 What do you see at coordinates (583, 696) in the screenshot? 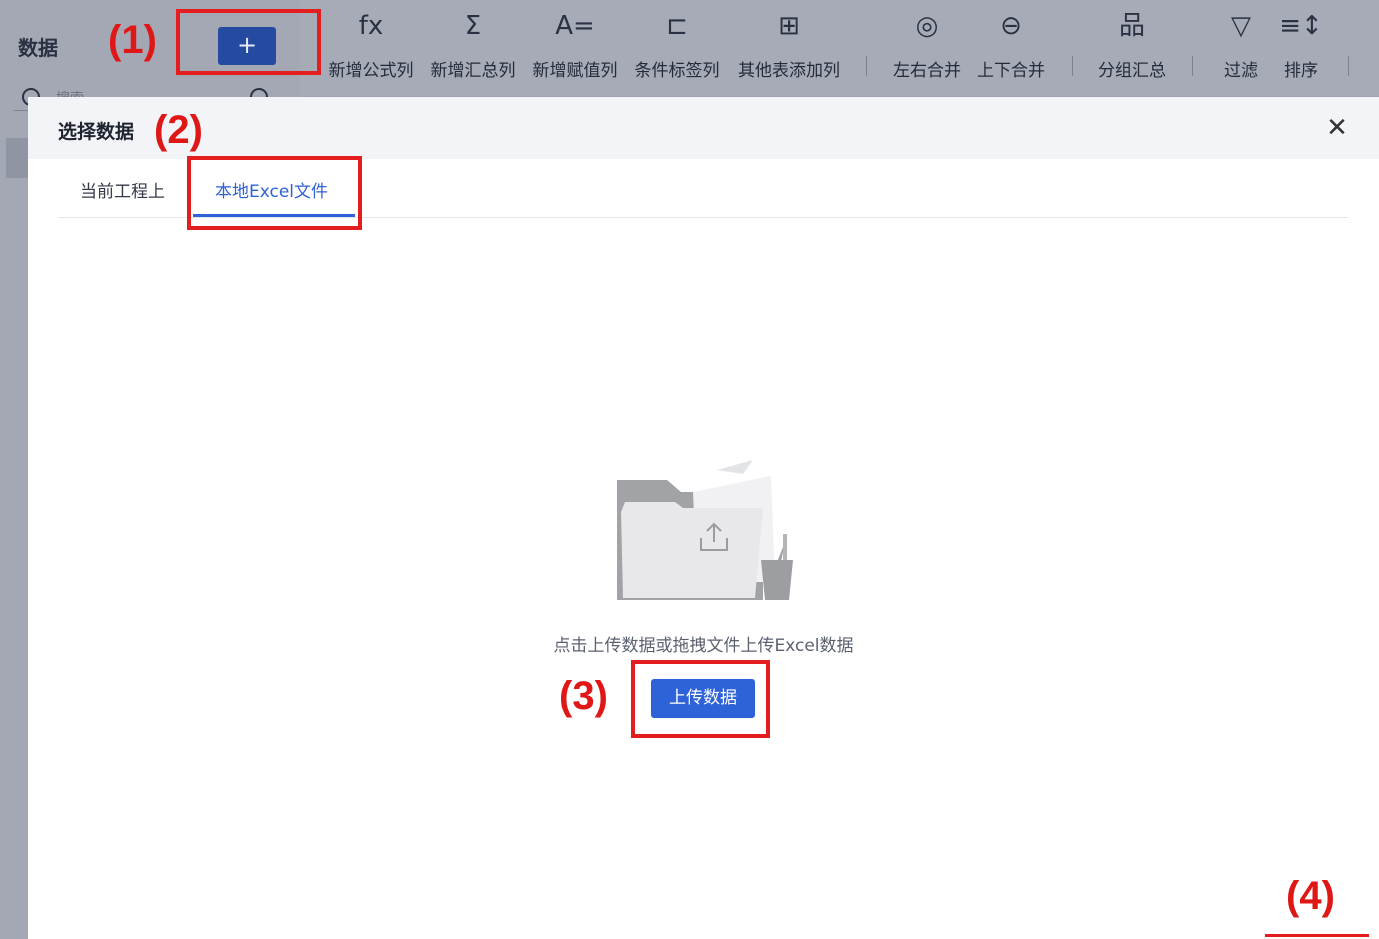
I see `annotation-3-label: (3)` at bounding box center [583, 696].